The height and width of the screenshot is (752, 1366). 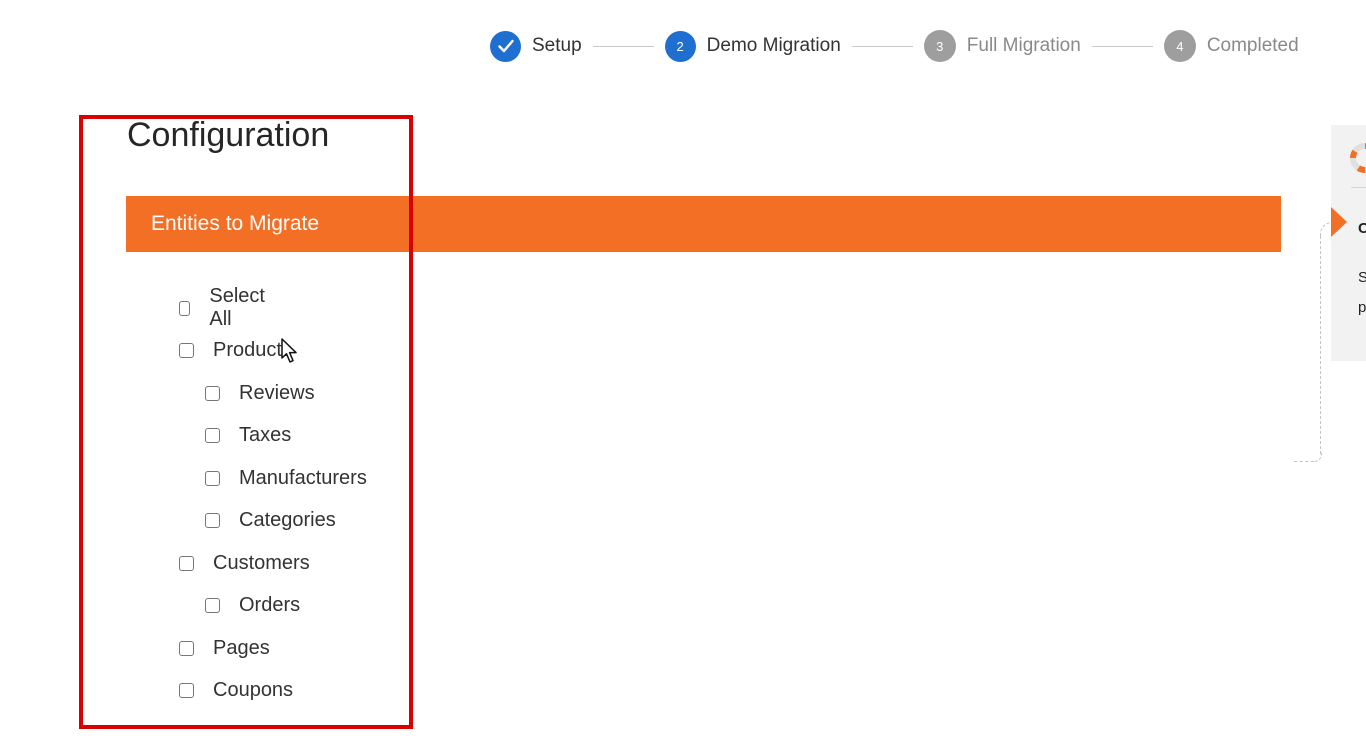 What do you see at coordinates (773, 45) in the screenshot?
I see `step-label: Demo Migration` at bounding box center [773, 45].